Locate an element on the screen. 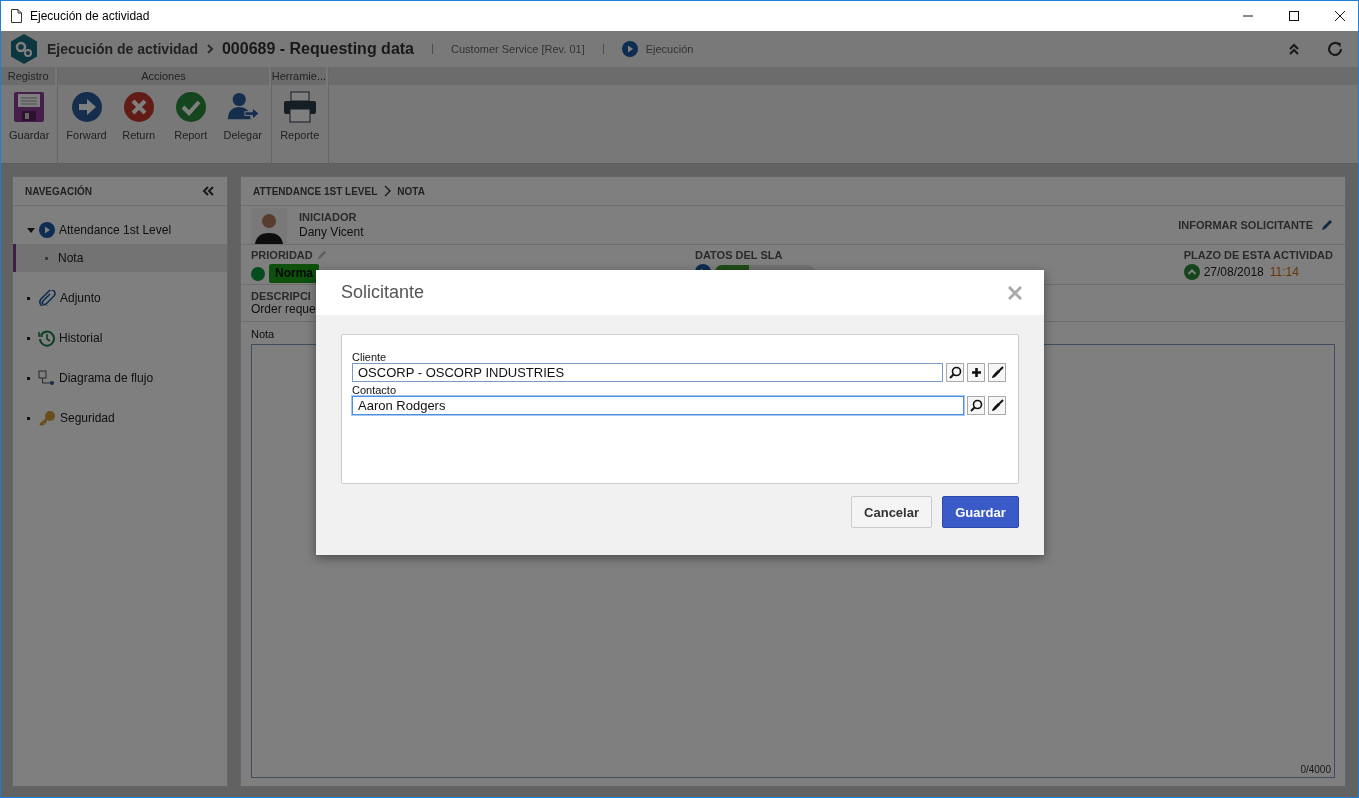 This screenshot has height=798, width=1359. chevron-up-icon is located at coordinates (1191, 272).